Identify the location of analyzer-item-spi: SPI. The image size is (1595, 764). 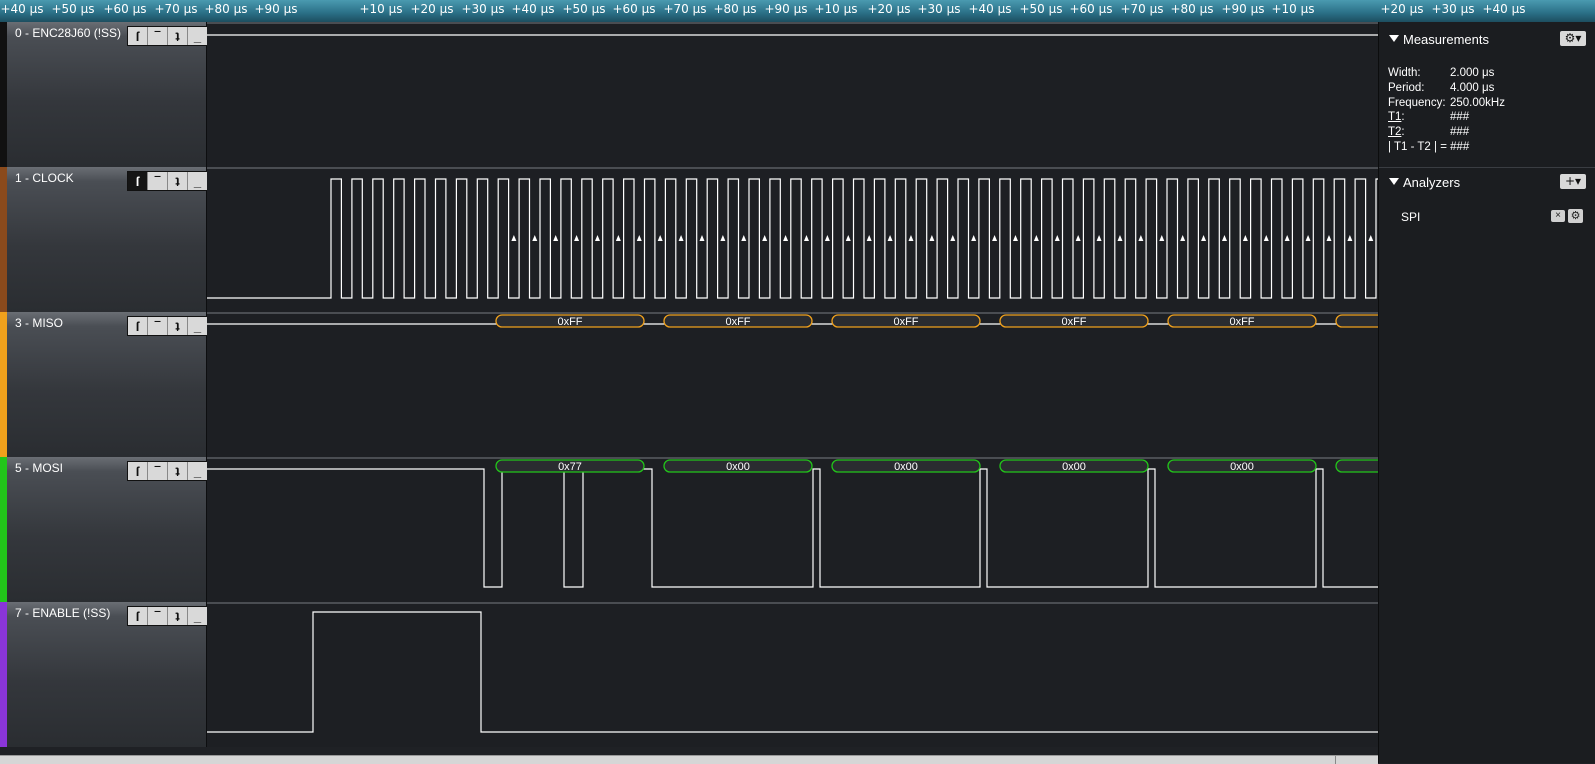
(1410, 217).